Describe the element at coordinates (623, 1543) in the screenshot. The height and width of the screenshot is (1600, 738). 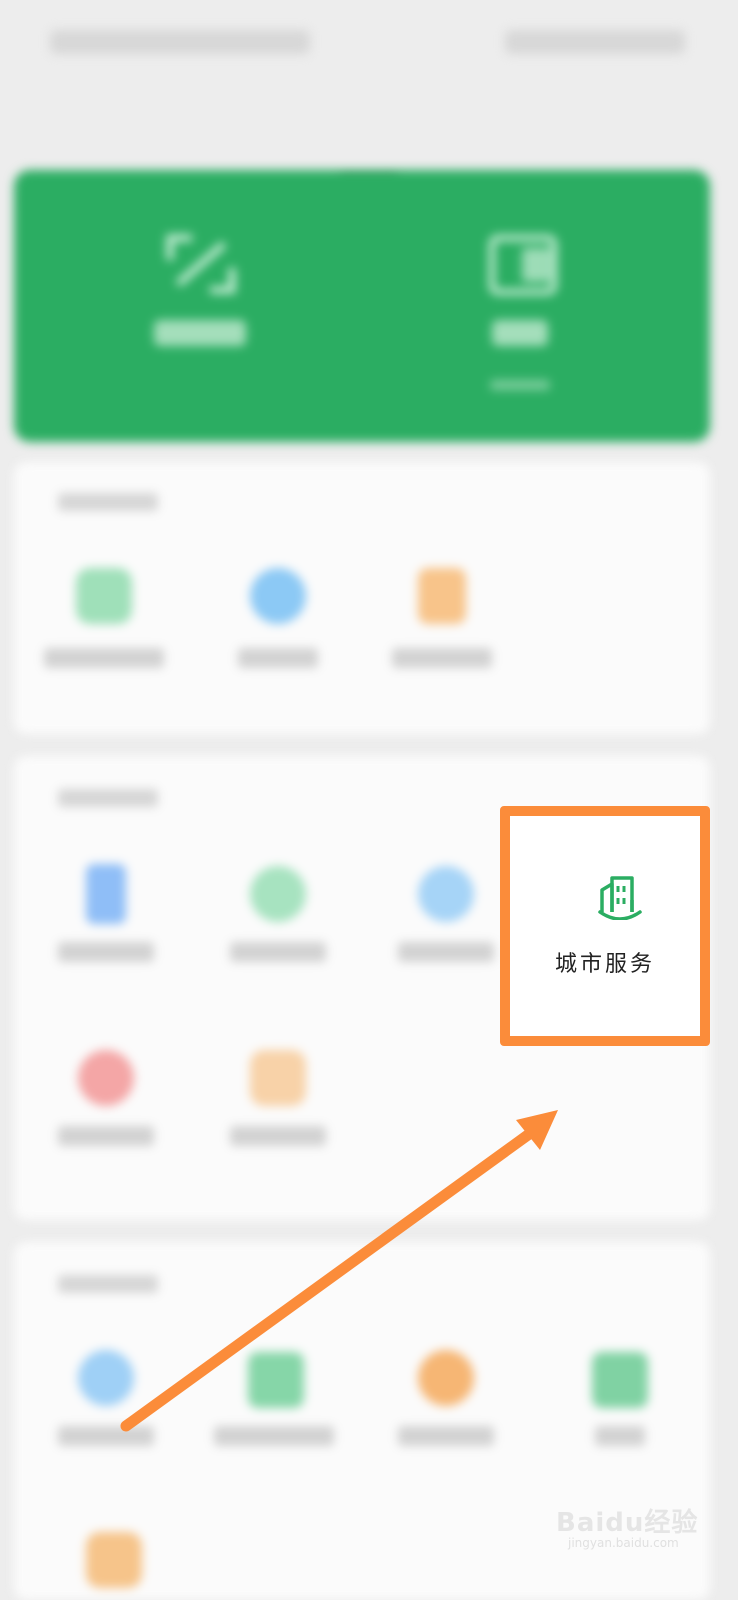
I see `watermark-url: jingyan.baidu.com` at that location.